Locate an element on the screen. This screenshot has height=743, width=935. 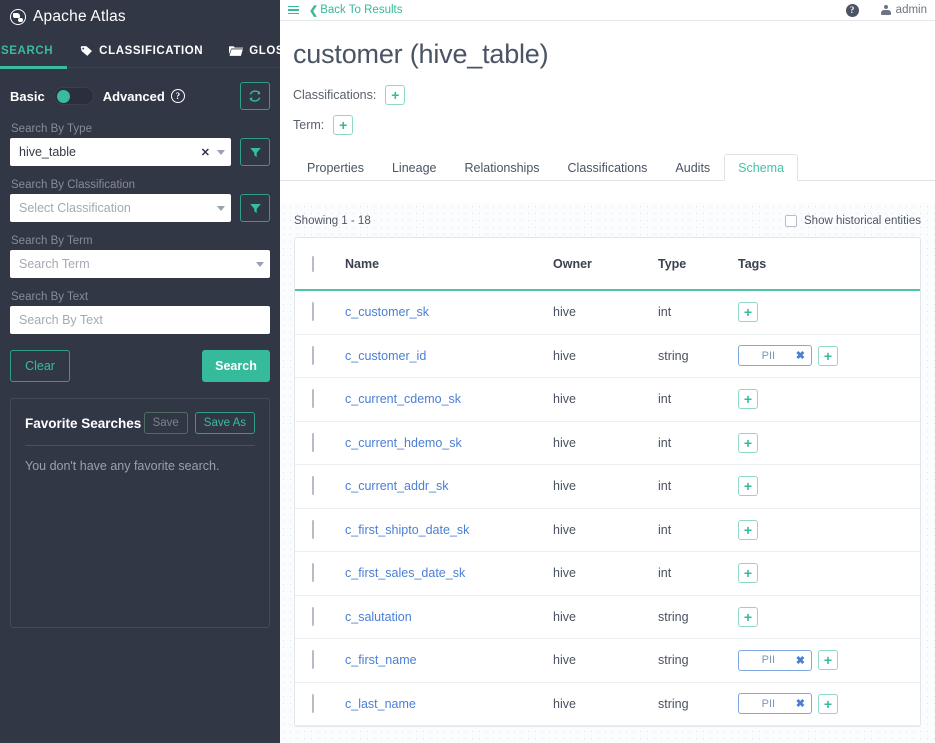
clear-x-icon: ✕ is located at coordinates (205, 152).